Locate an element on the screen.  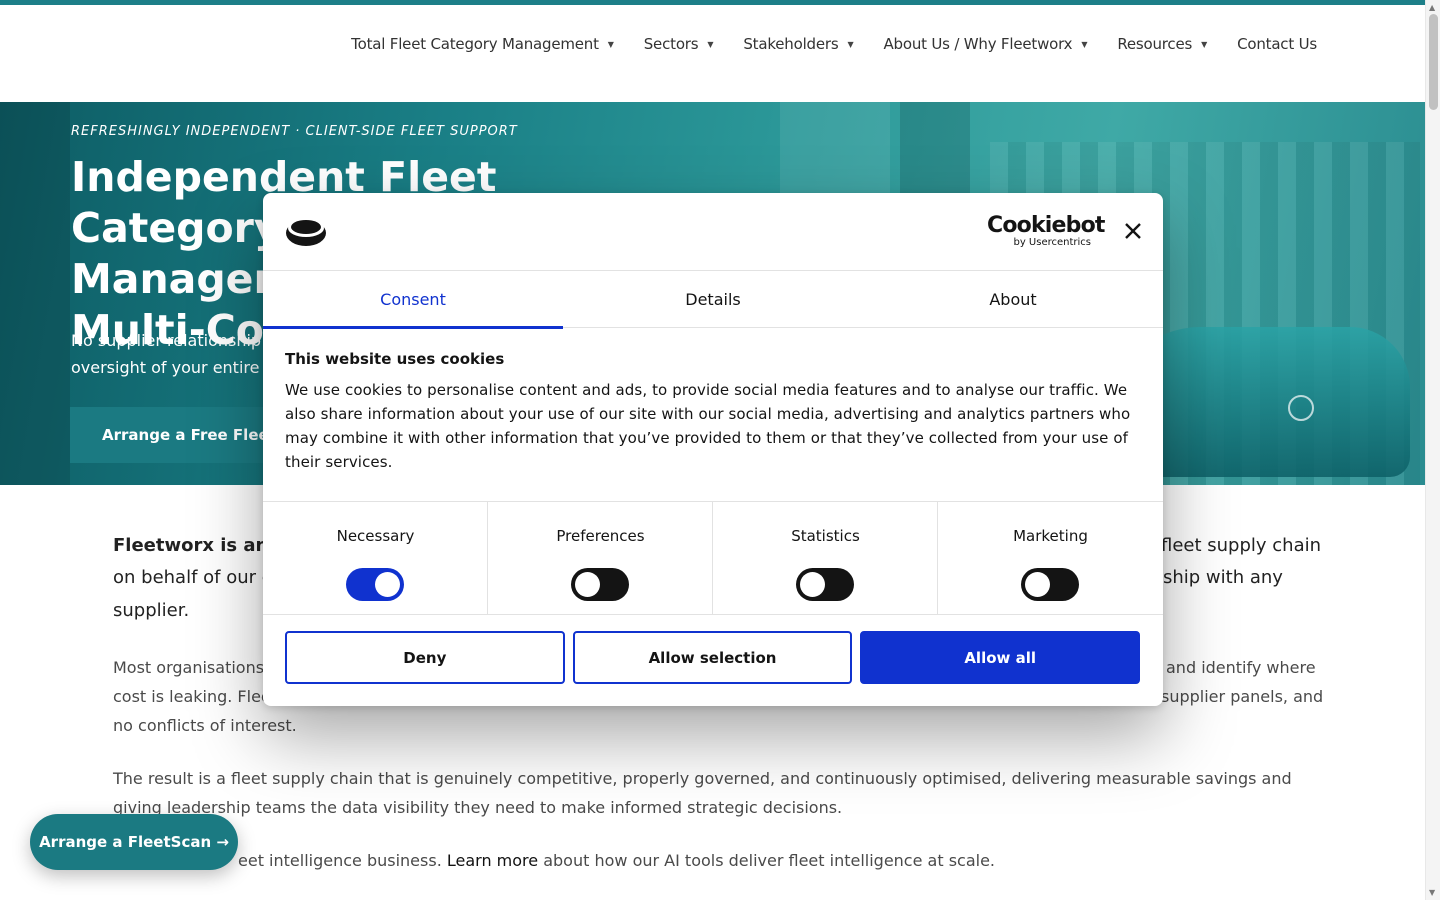
cookiebot-logo-text: Cookiebot is located at coordinates (1046, 225).